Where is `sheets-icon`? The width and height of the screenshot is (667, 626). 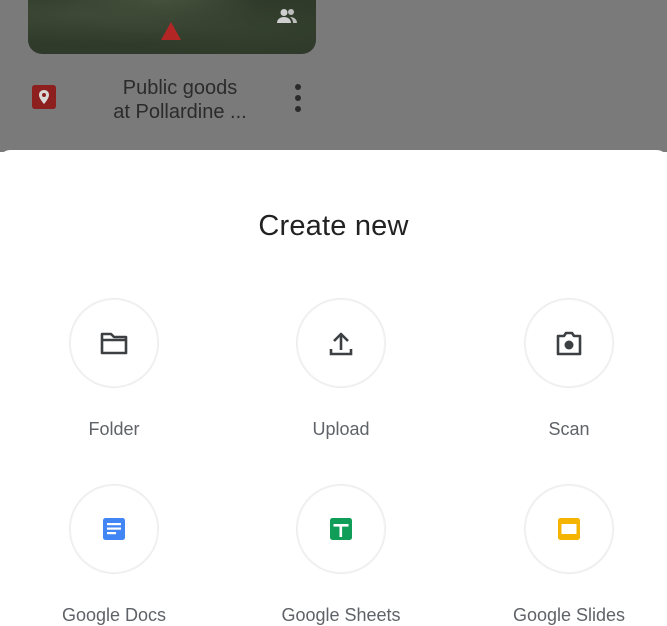
sheets-icon is located at coordinates (341, 529).